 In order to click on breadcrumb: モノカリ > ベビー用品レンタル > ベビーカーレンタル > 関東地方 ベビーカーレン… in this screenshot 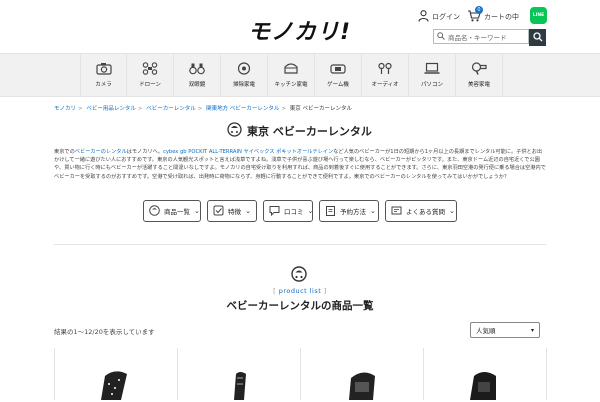, I will do `click(203, 108)`.